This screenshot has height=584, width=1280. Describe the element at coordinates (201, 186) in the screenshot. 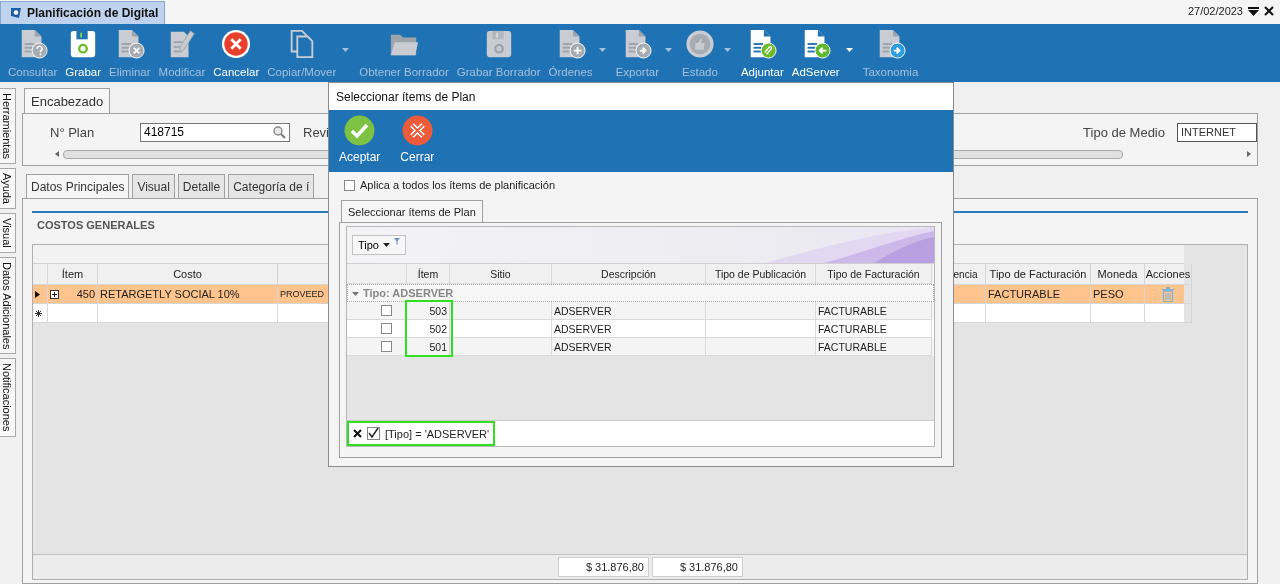

I see `tab: Detalle` at that location.